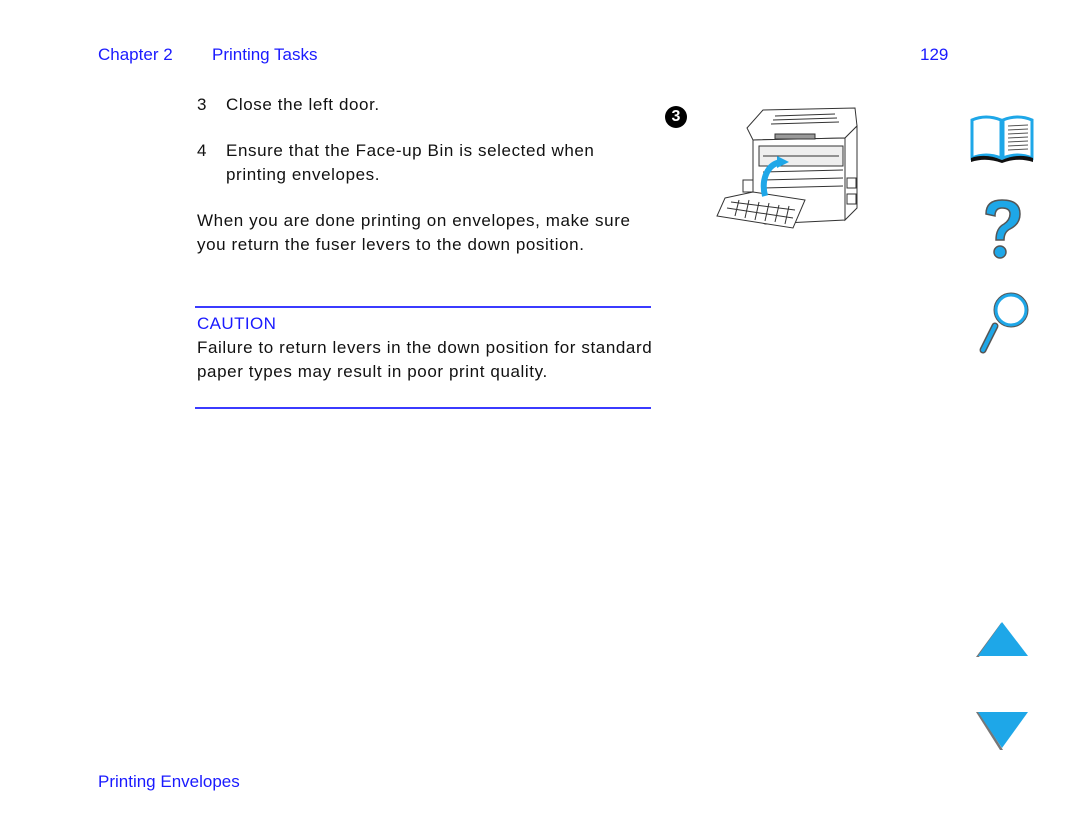  I want to click on caution-title: CAUTION, so click(237, 323).